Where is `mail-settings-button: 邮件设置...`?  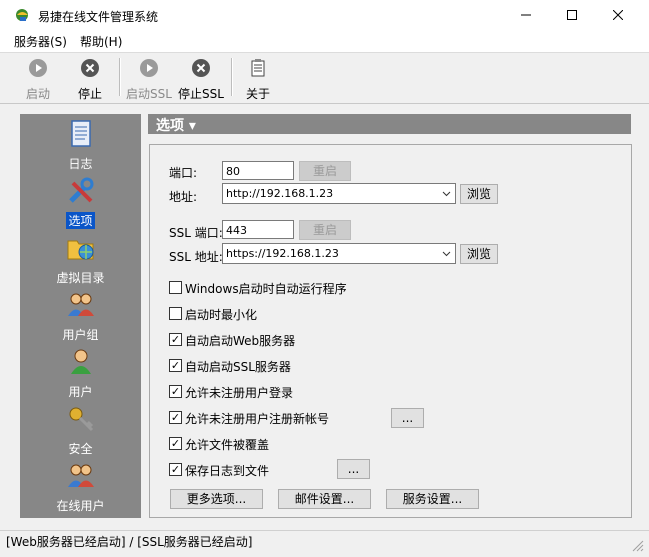 mail-settings-button: 邮件设置... is located at coordinates (324, 499).